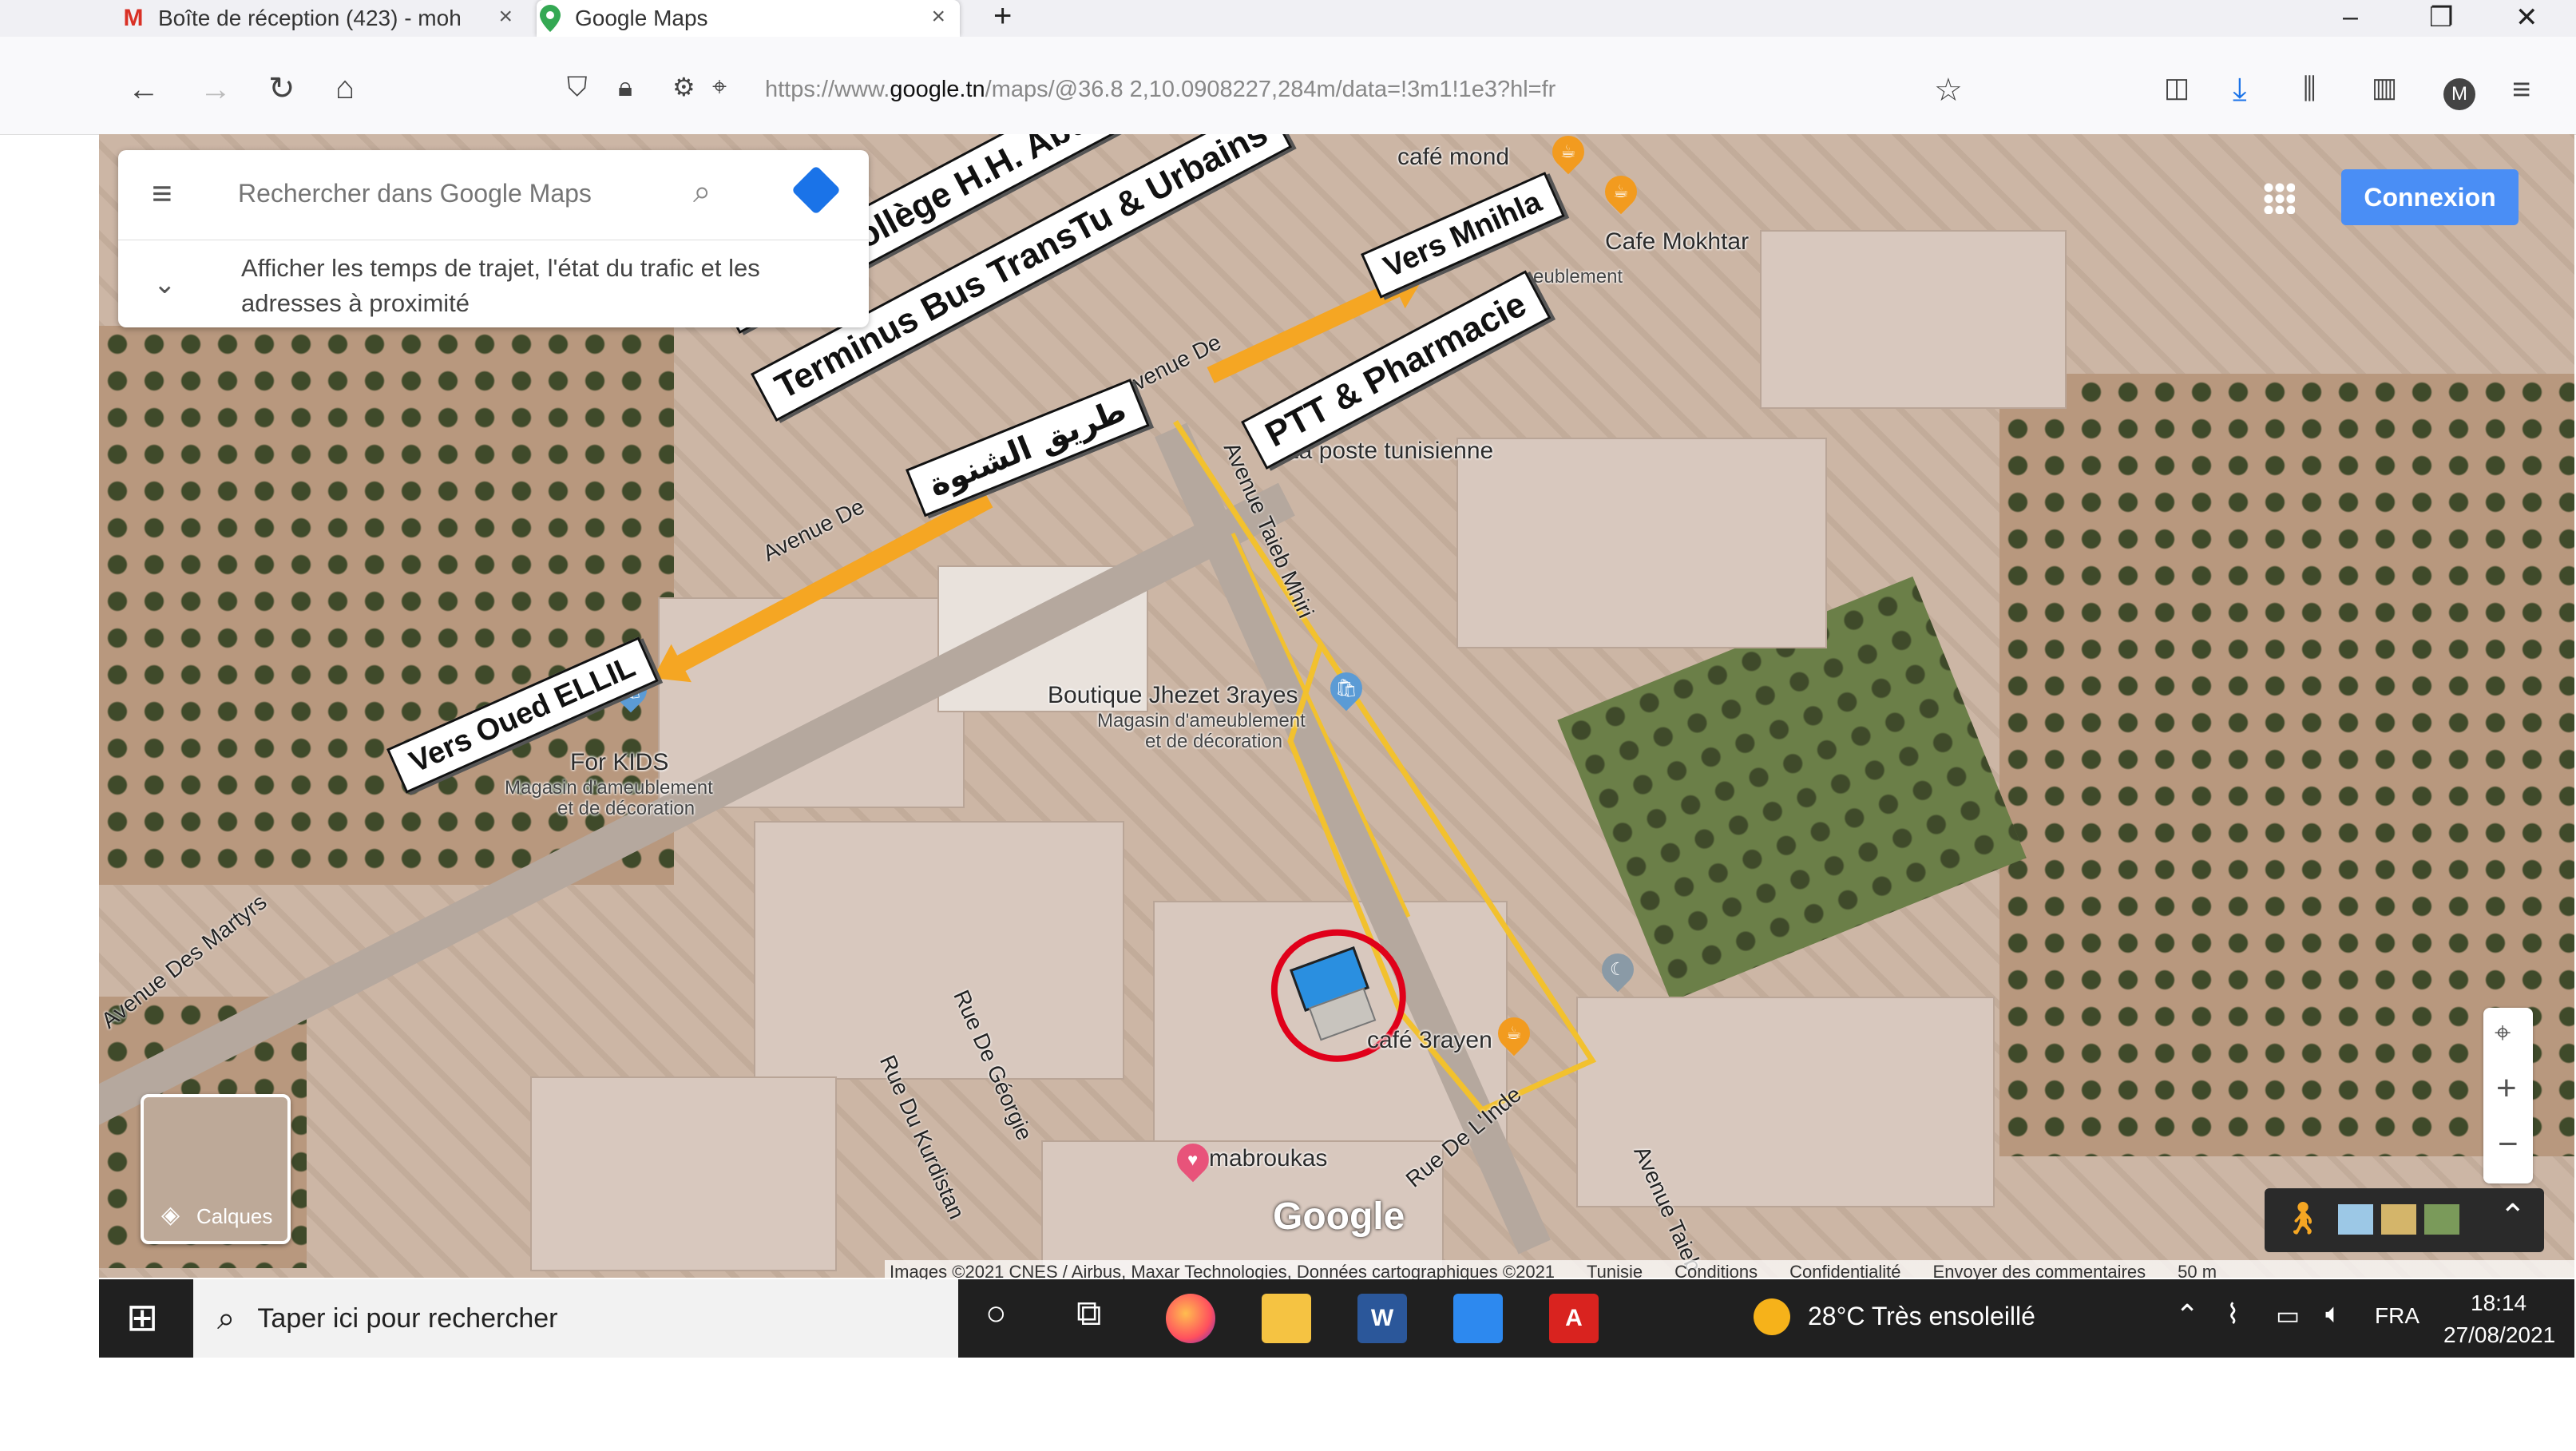  Describe the element at coordinates (1201, 720) in the screenshot. I see `label-boutique-sub1: Magasin d'ameublement` at that location.